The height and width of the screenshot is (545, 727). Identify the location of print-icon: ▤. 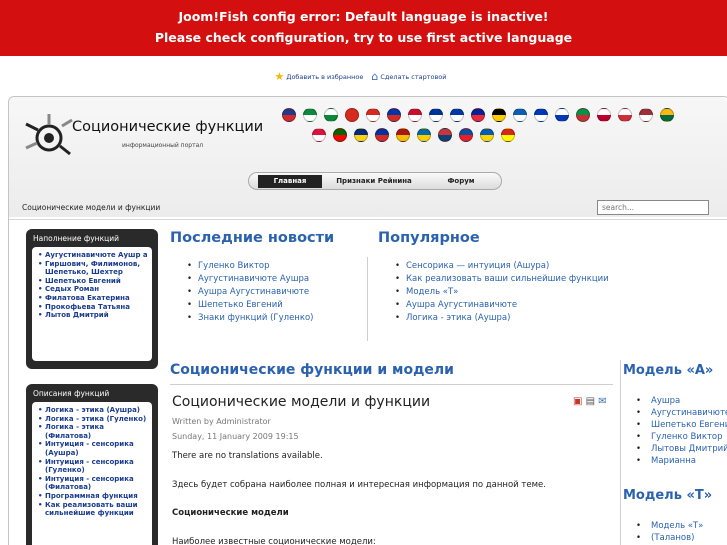
(590, 401).